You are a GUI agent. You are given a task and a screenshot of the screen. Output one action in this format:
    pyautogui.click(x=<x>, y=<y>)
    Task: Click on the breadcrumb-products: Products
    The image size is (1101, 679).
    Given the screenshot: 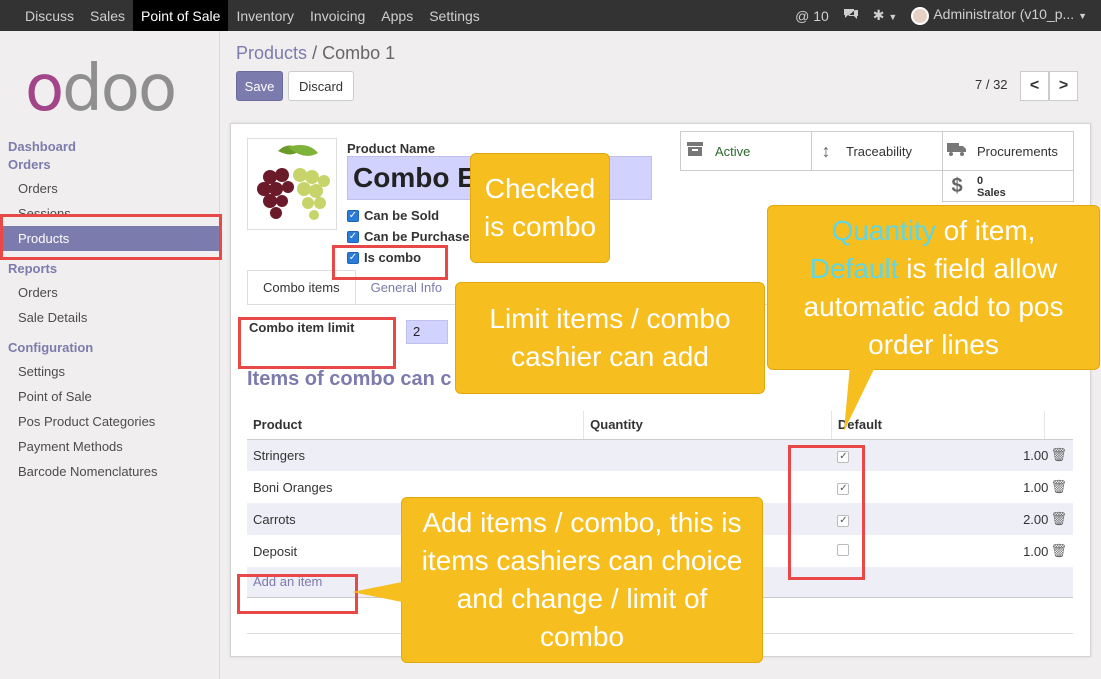 What is the action you would take?
    pyautogui.click(x=271, y=53)
    